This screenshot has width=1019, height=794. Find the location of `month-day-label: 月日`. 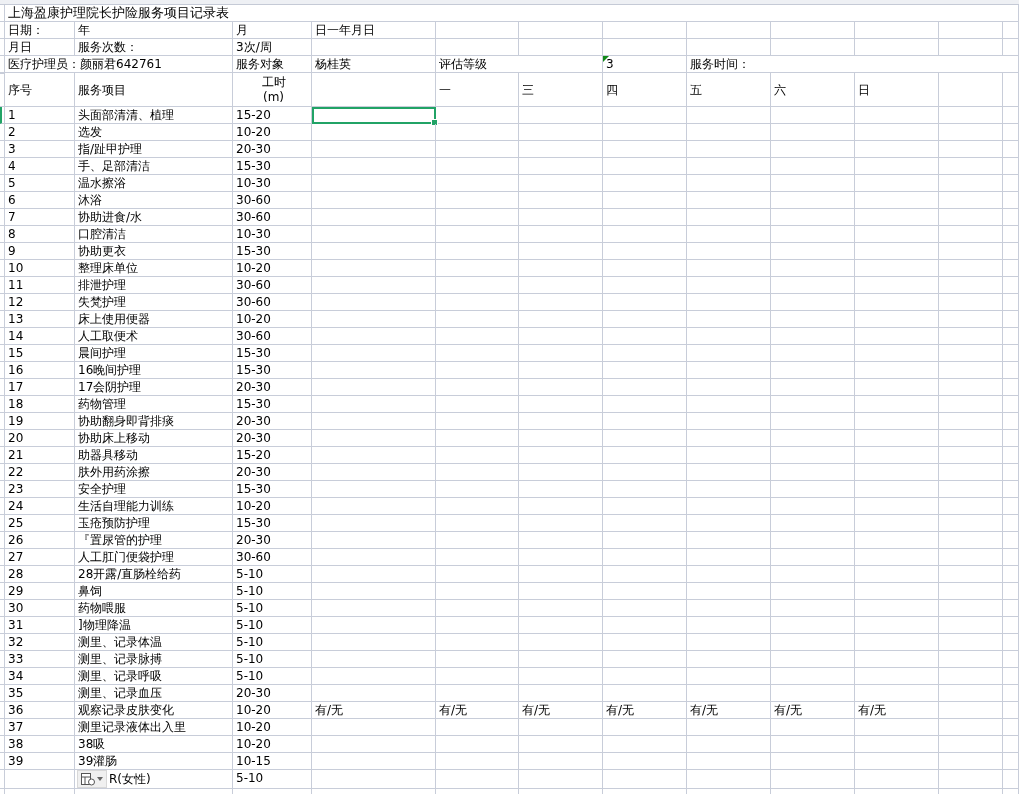

month-day-label: 月日 is located at coordinates (40, 47).